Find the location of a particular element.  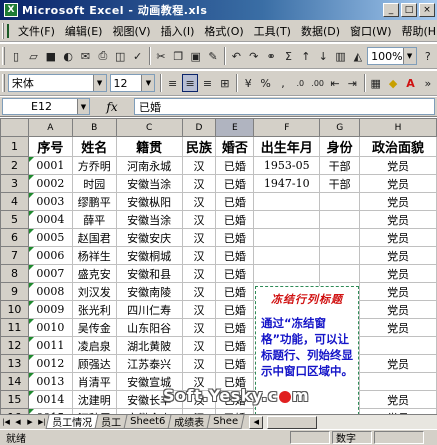

column-header-d: D is located at coordinates (199, 127).